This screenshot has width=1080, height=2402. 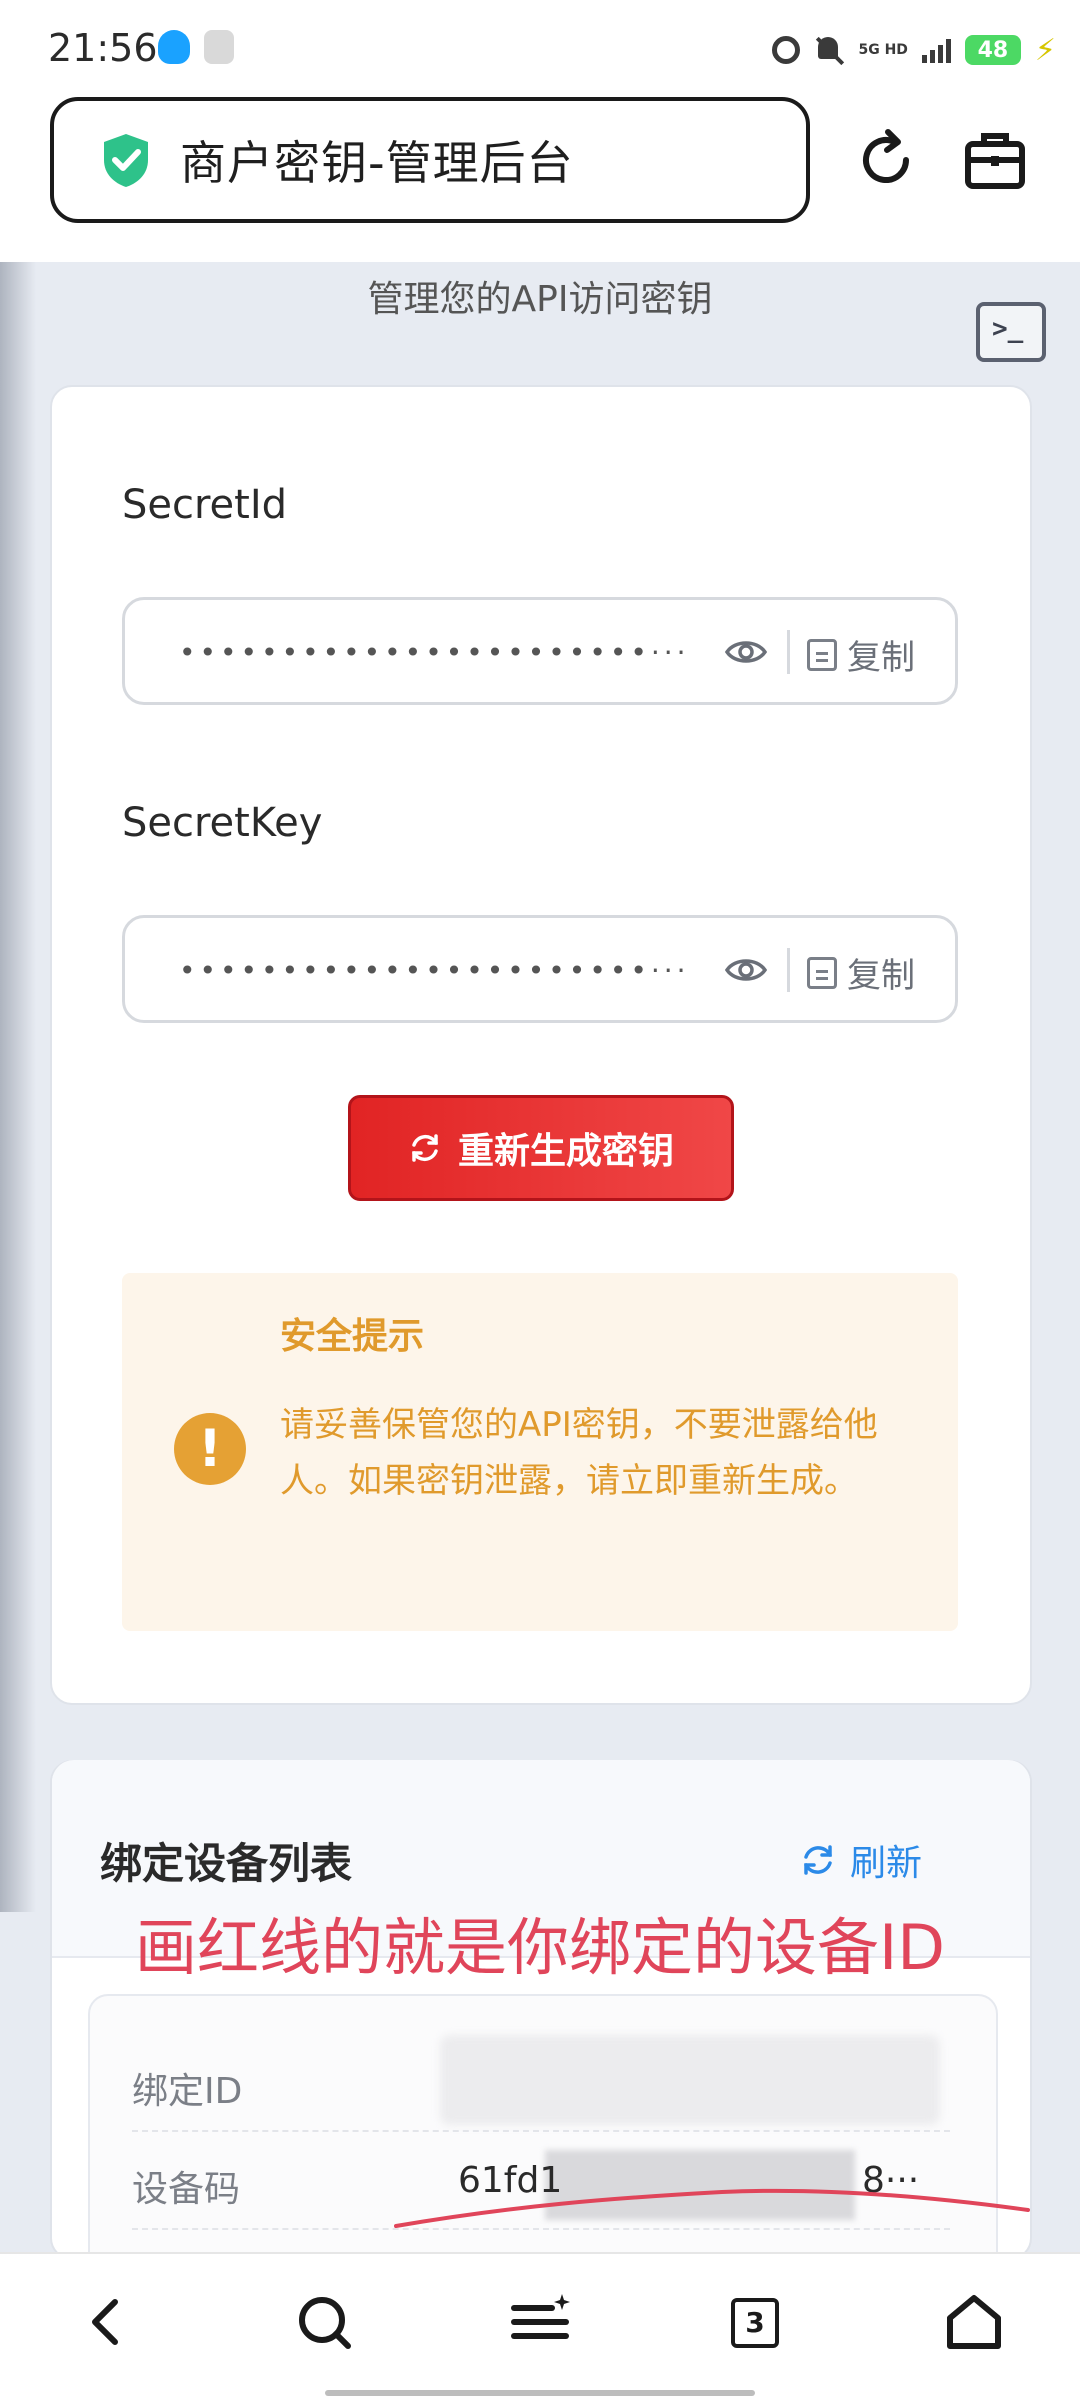 What do you see at coordinates (992, 50) in the screenshot?
I see `battery-icon: 48` at bounding box center [992, 50].